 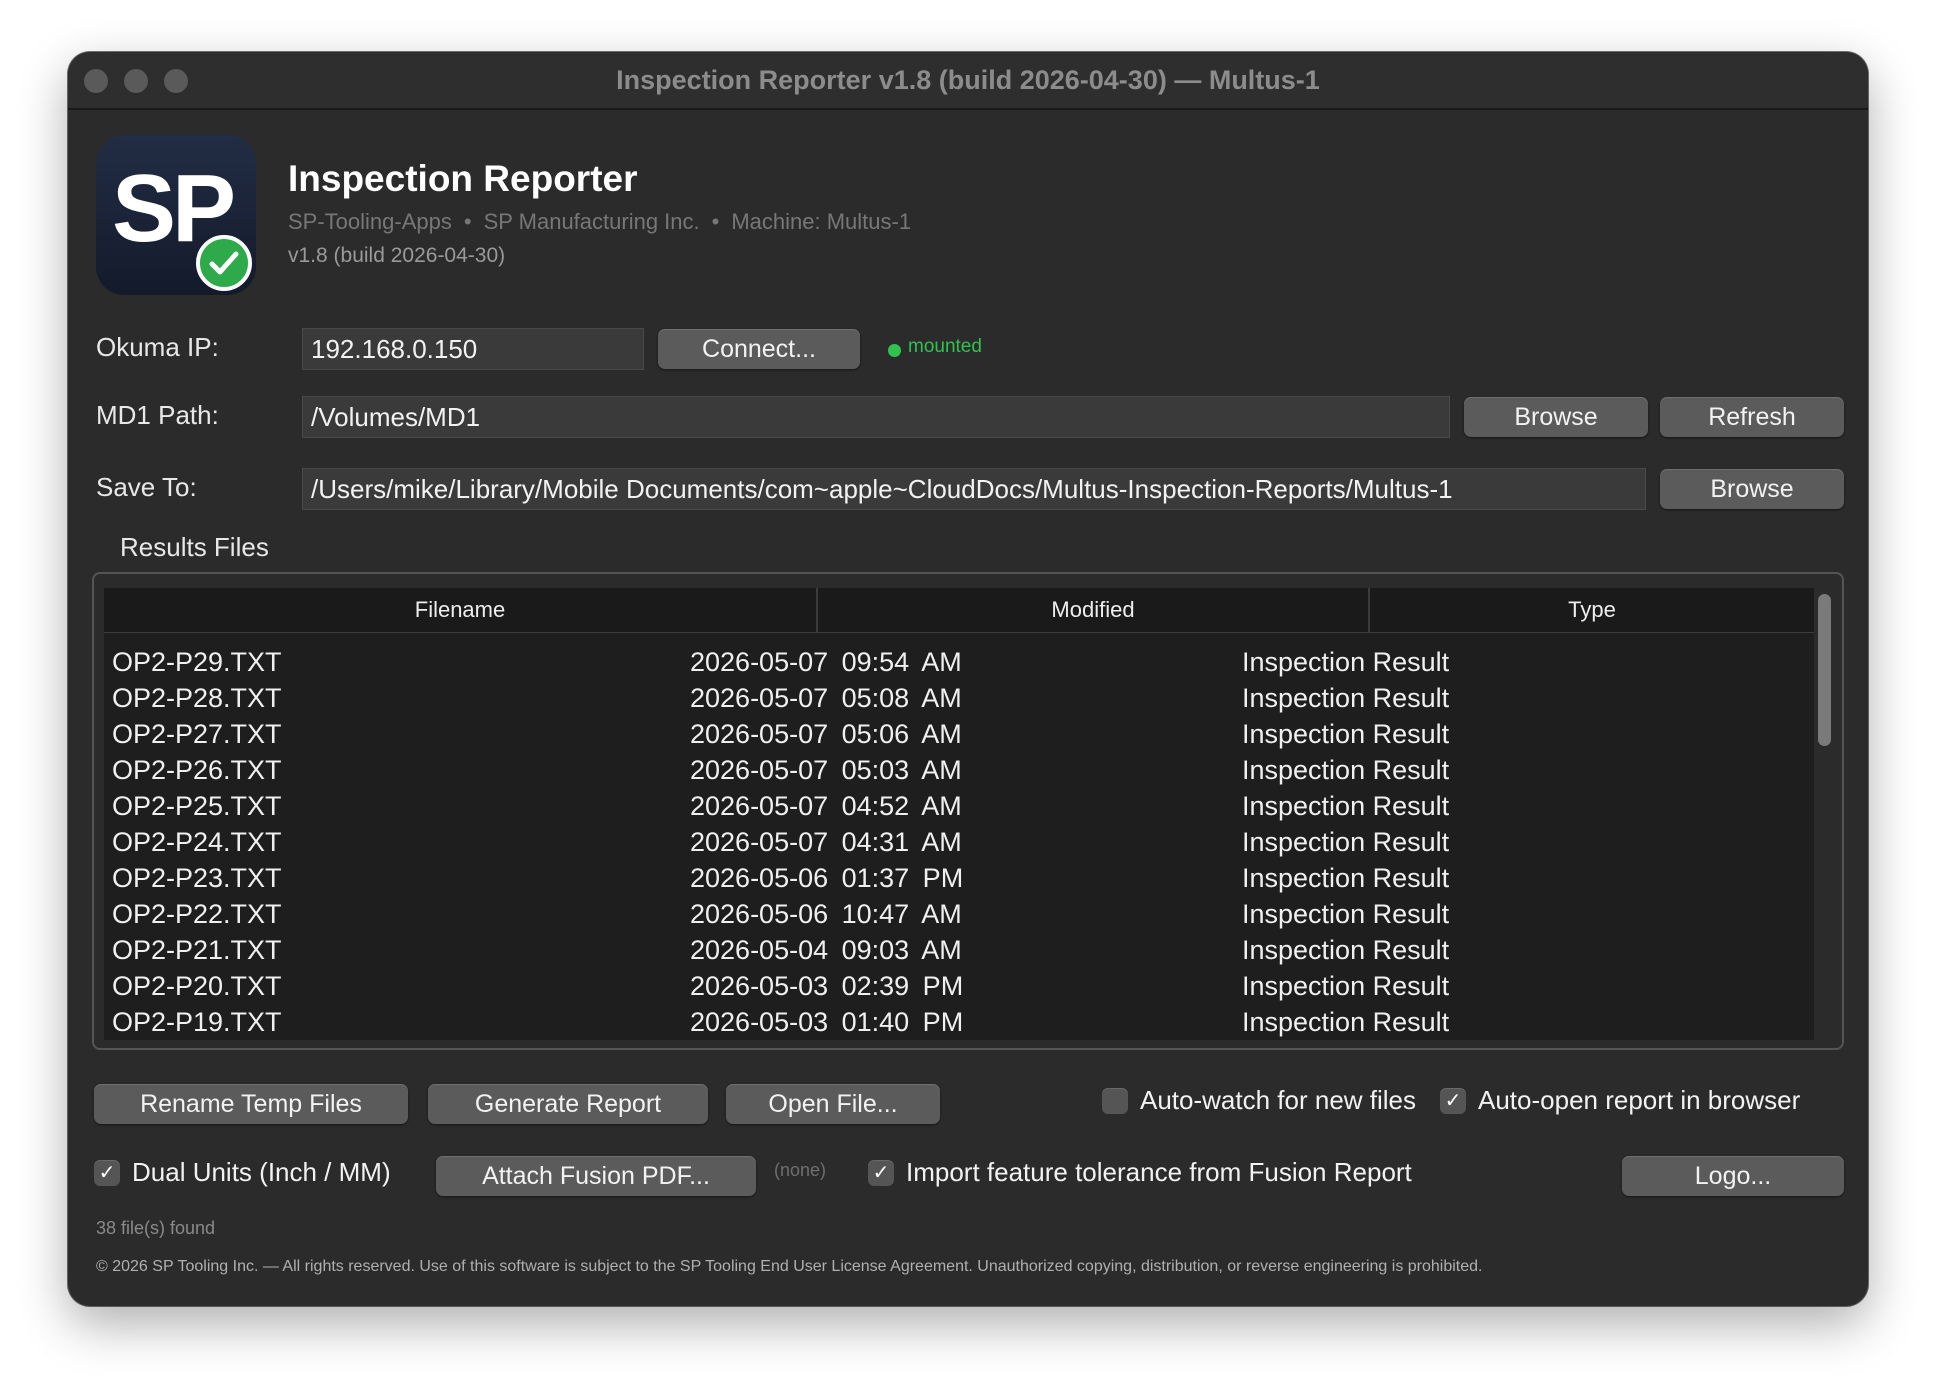 What do you see at coordinates (251, 1104) in the screenshot?
I see `rename-temp-files-button: Rename Temp Files` at bounding box center [251, 1104].